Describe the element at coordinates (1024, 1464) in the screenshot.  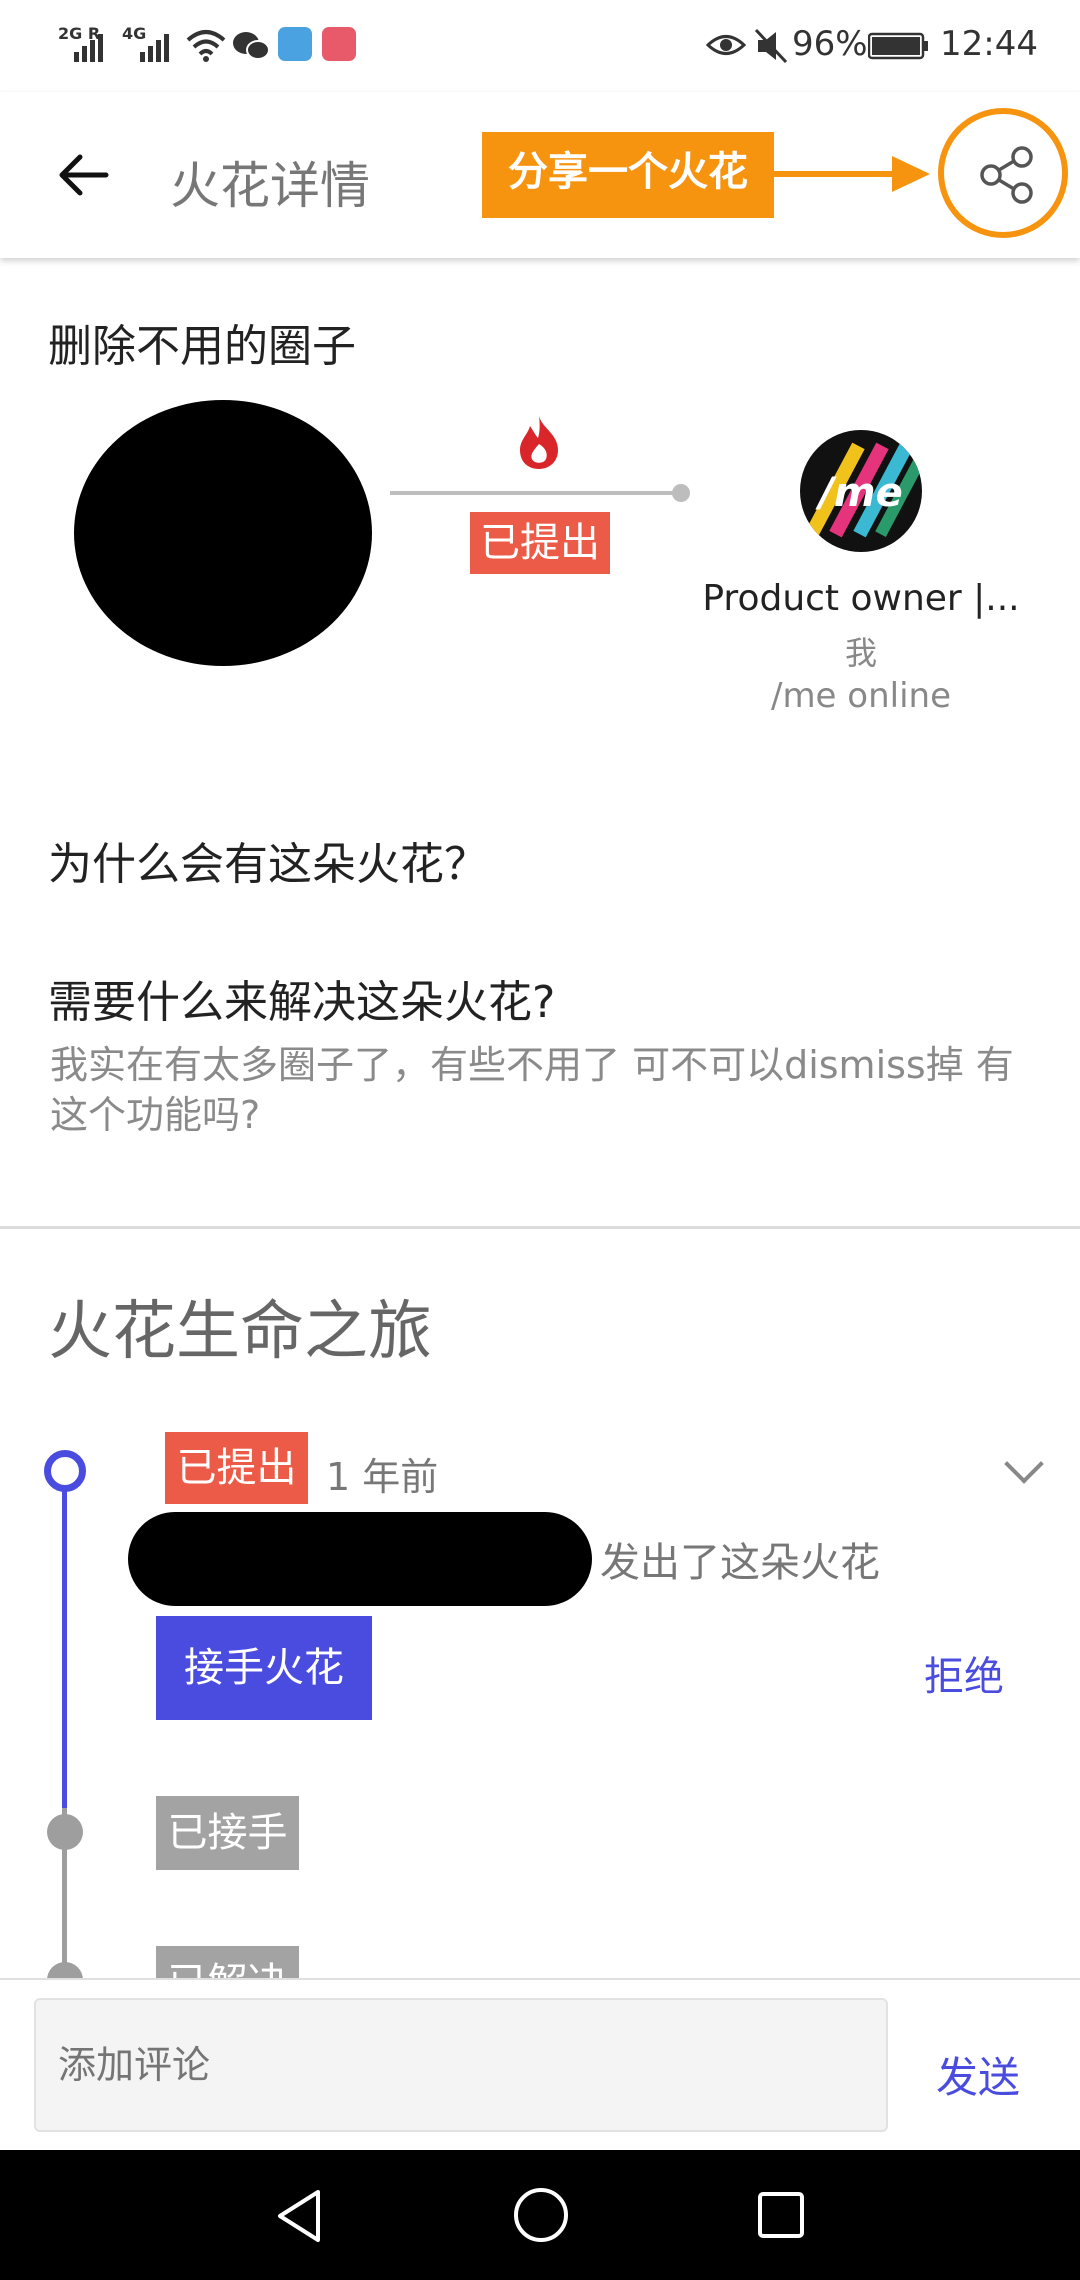
I see `chevron-down-icon` at that location.